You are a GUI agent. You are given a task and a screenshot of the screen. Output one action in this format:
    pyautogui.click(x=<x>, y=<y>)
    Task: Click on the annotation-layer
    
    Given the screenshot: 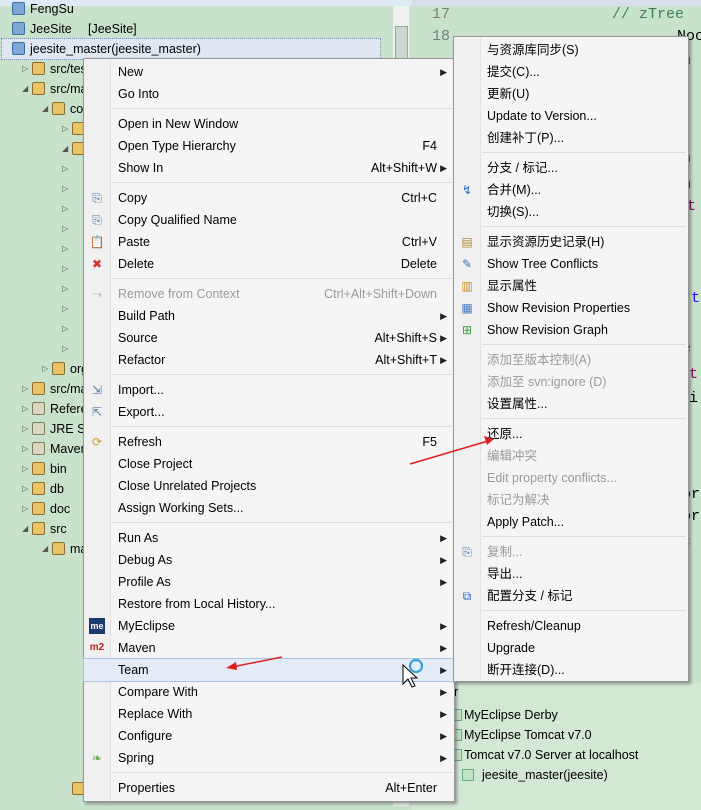 What is the action you would take?
    pyautogui.click(x=360, y=562)
    